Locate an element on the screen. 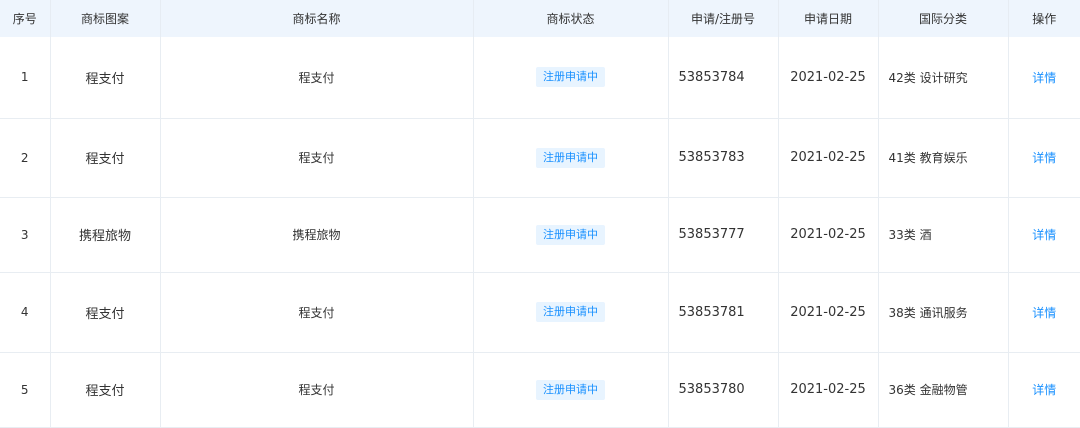 This screenshot has width=1080, height=428. row-index: 3 is located at coordinates (25, 235).